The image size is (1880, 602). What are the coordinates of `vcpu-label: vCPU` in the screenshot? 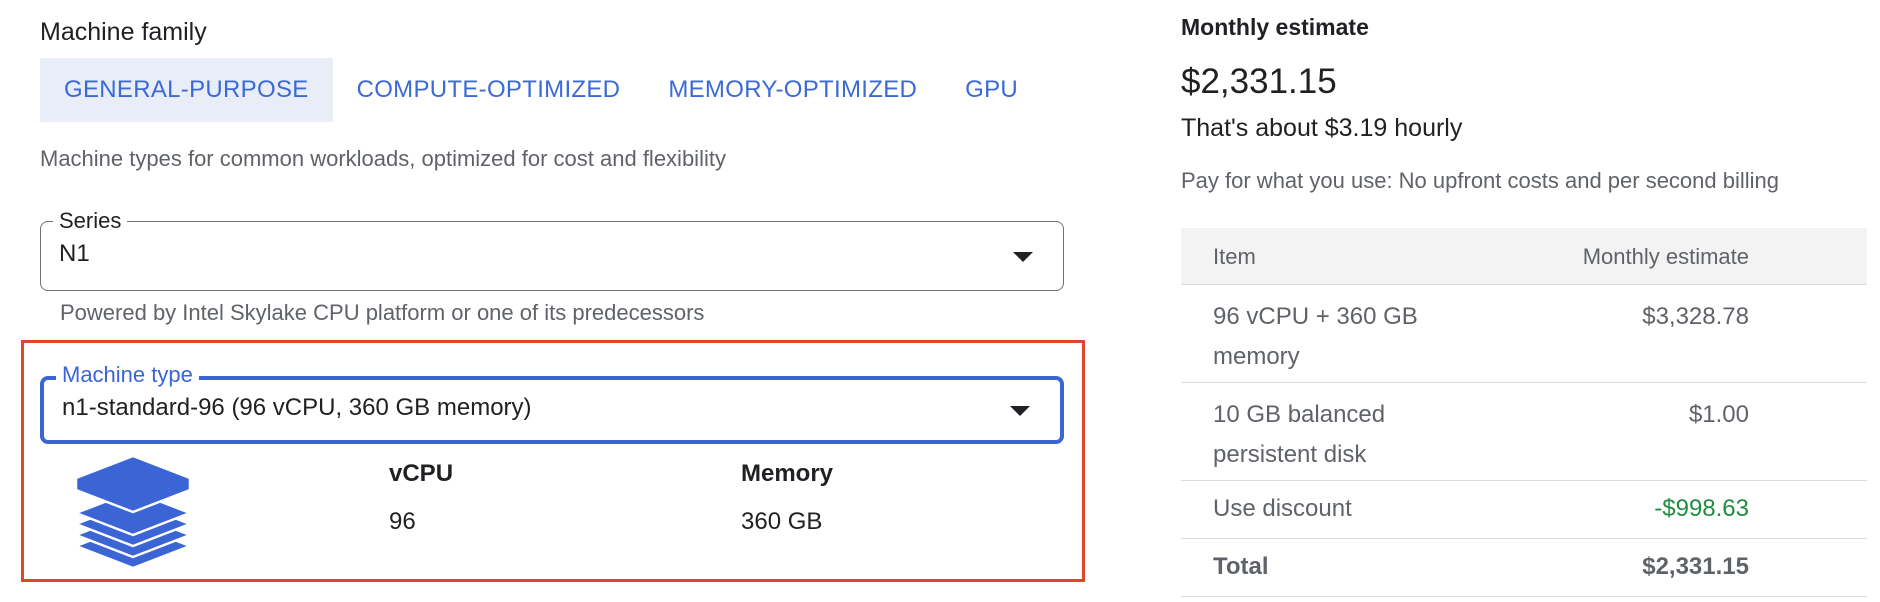 It's located at (421, 473).